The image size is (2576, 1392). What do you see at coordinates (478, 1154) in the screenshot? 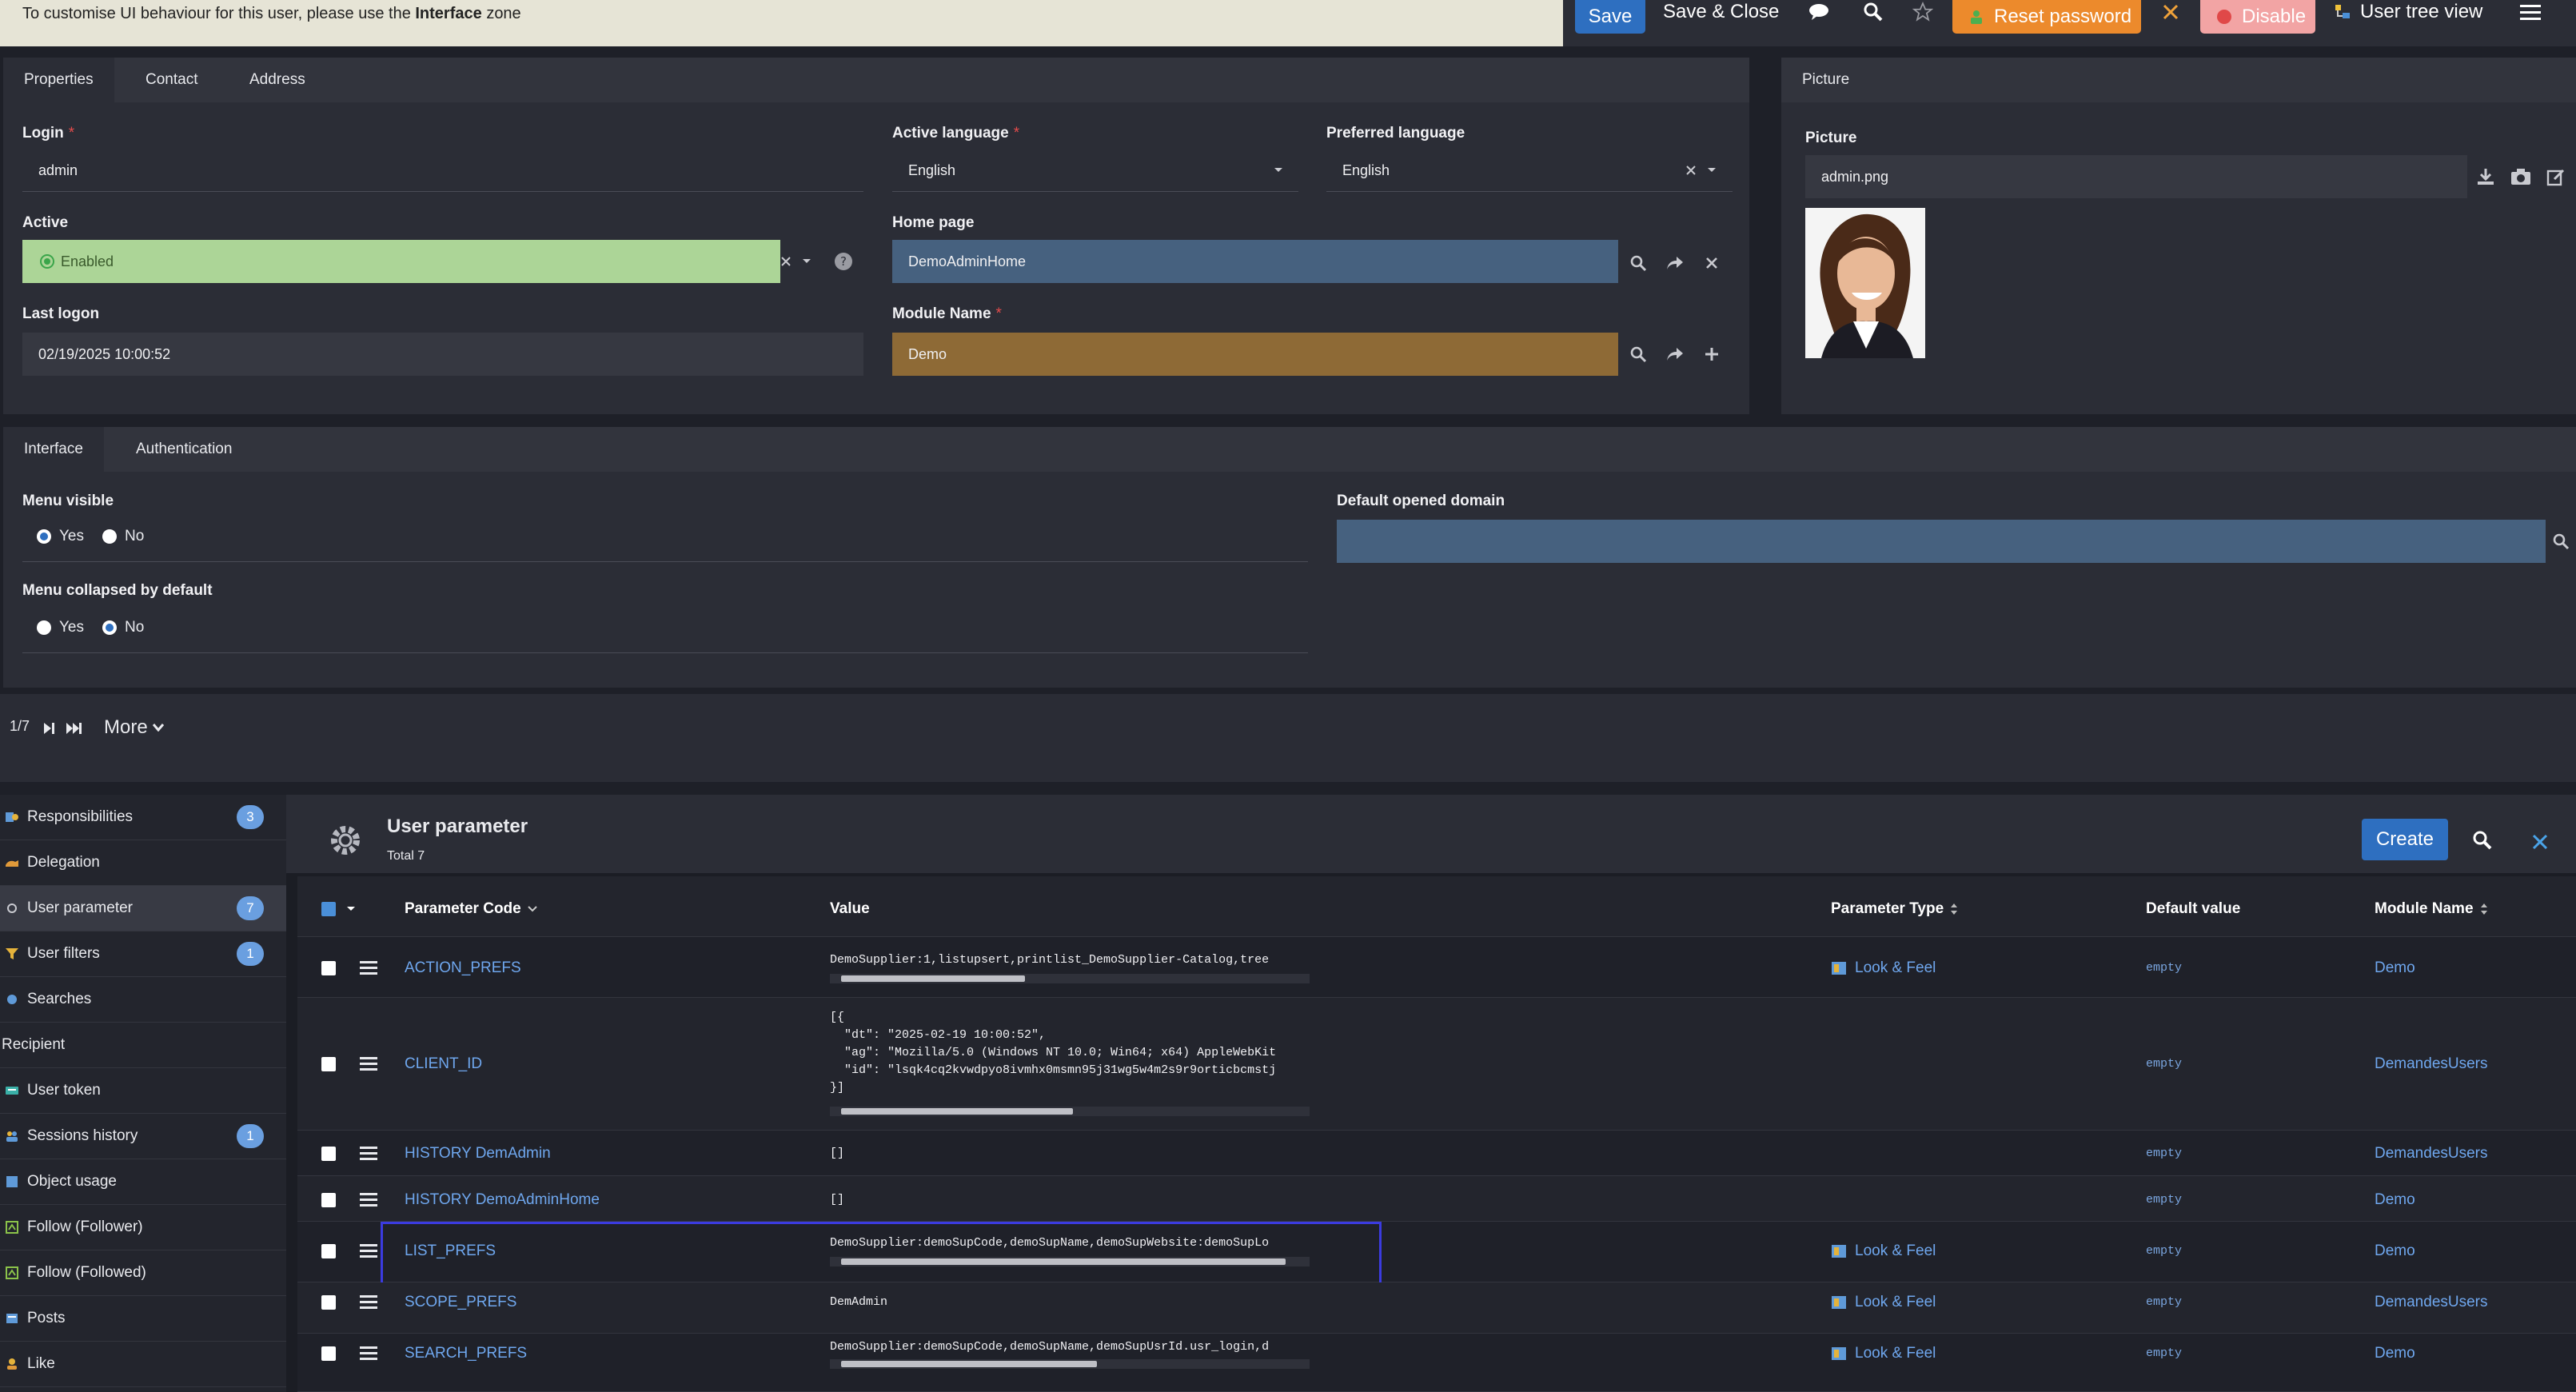
I see `parameter-code-link: HISTORY DemAdmin` at bounding box center [478, 1154].